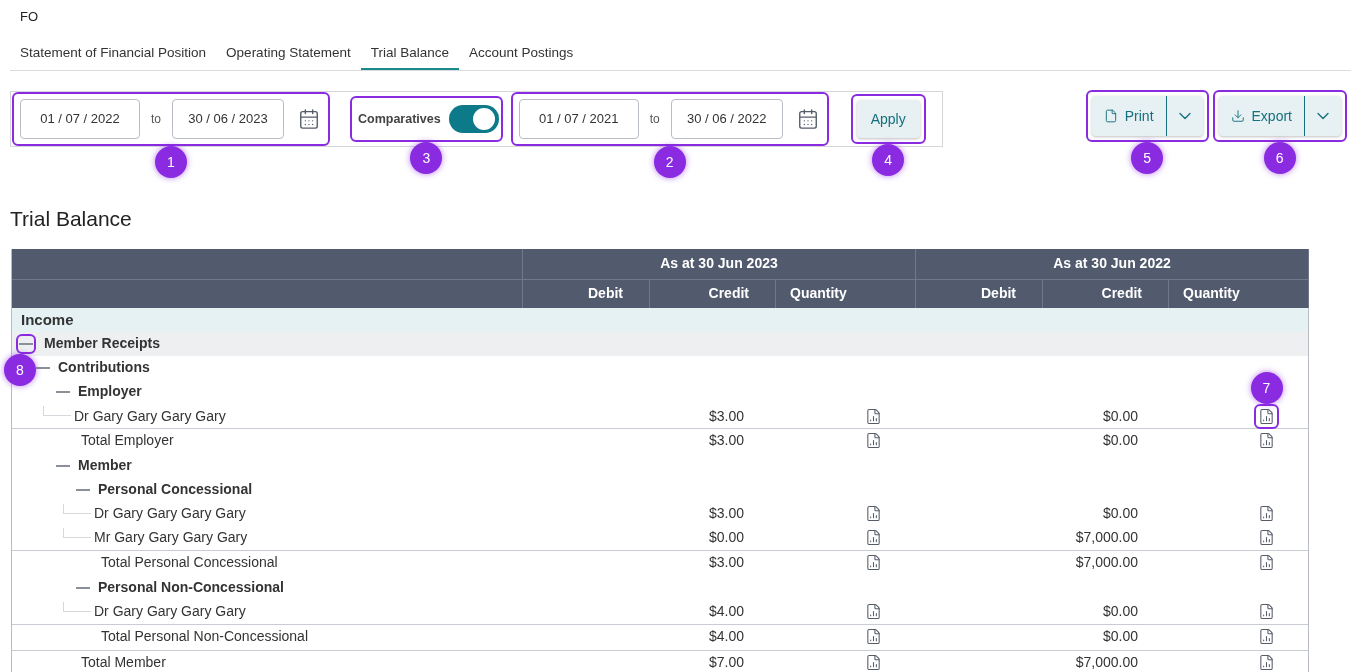 The height and width of the screenshot is (672, 1351). I want to click on button-label: Export, so click(1271, 116).